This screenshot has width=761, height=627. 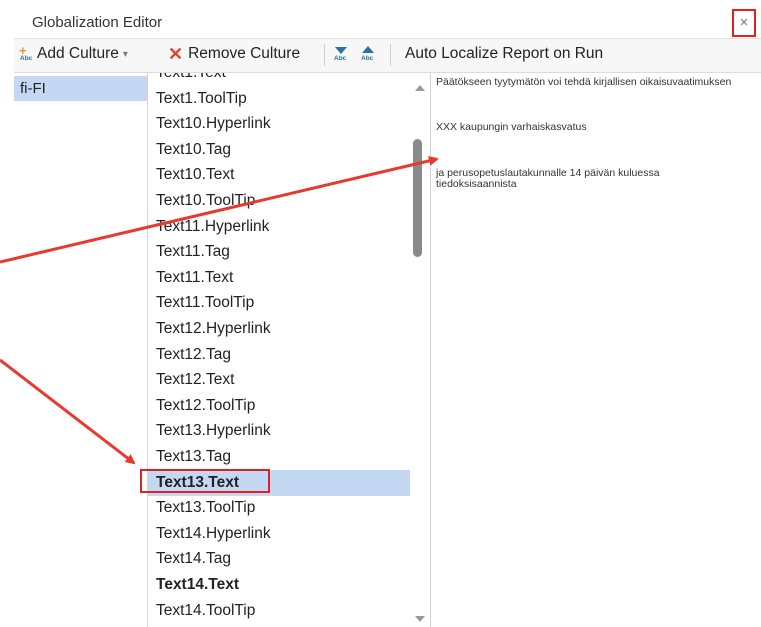 I want to click on resource-key-item: Text10.Hyperlink, so click(x=279, y=124).